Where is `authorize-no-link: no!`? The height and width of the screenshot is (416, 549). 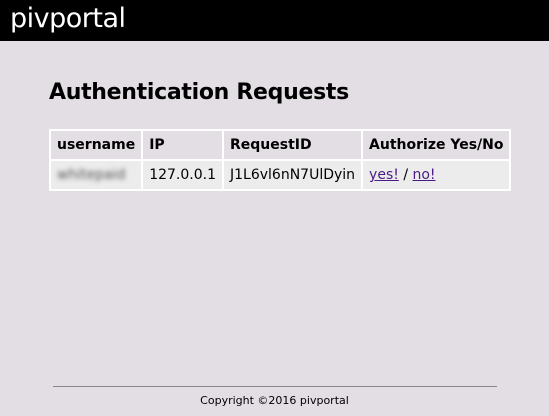
authorize-no-link: no! is located at coordinates (423, 175).